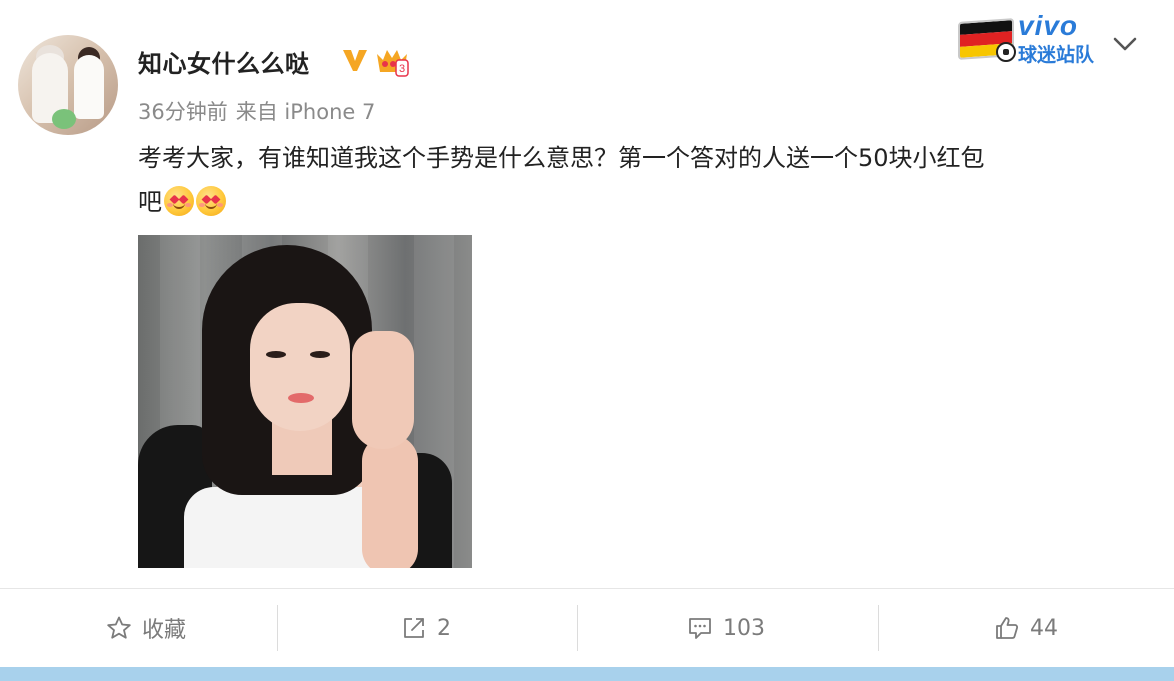 Image resolution: width=1174 pixels, height=681 pixels. Describe the element at coordinates (183, 112) in the screenshot. I see `post-time: 36分钟前` at that location.